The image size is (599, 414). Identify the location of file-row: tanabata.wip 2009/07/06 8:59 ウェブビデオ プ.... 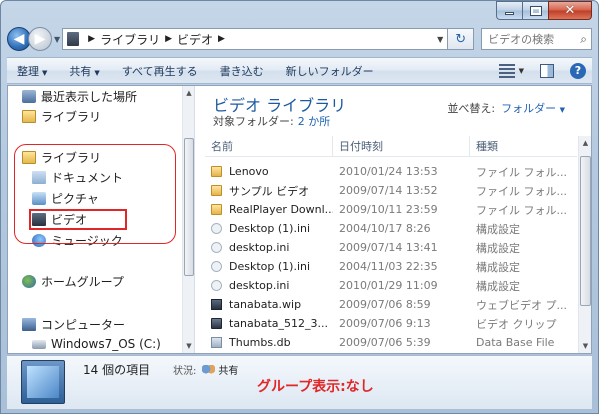
(391, 304).